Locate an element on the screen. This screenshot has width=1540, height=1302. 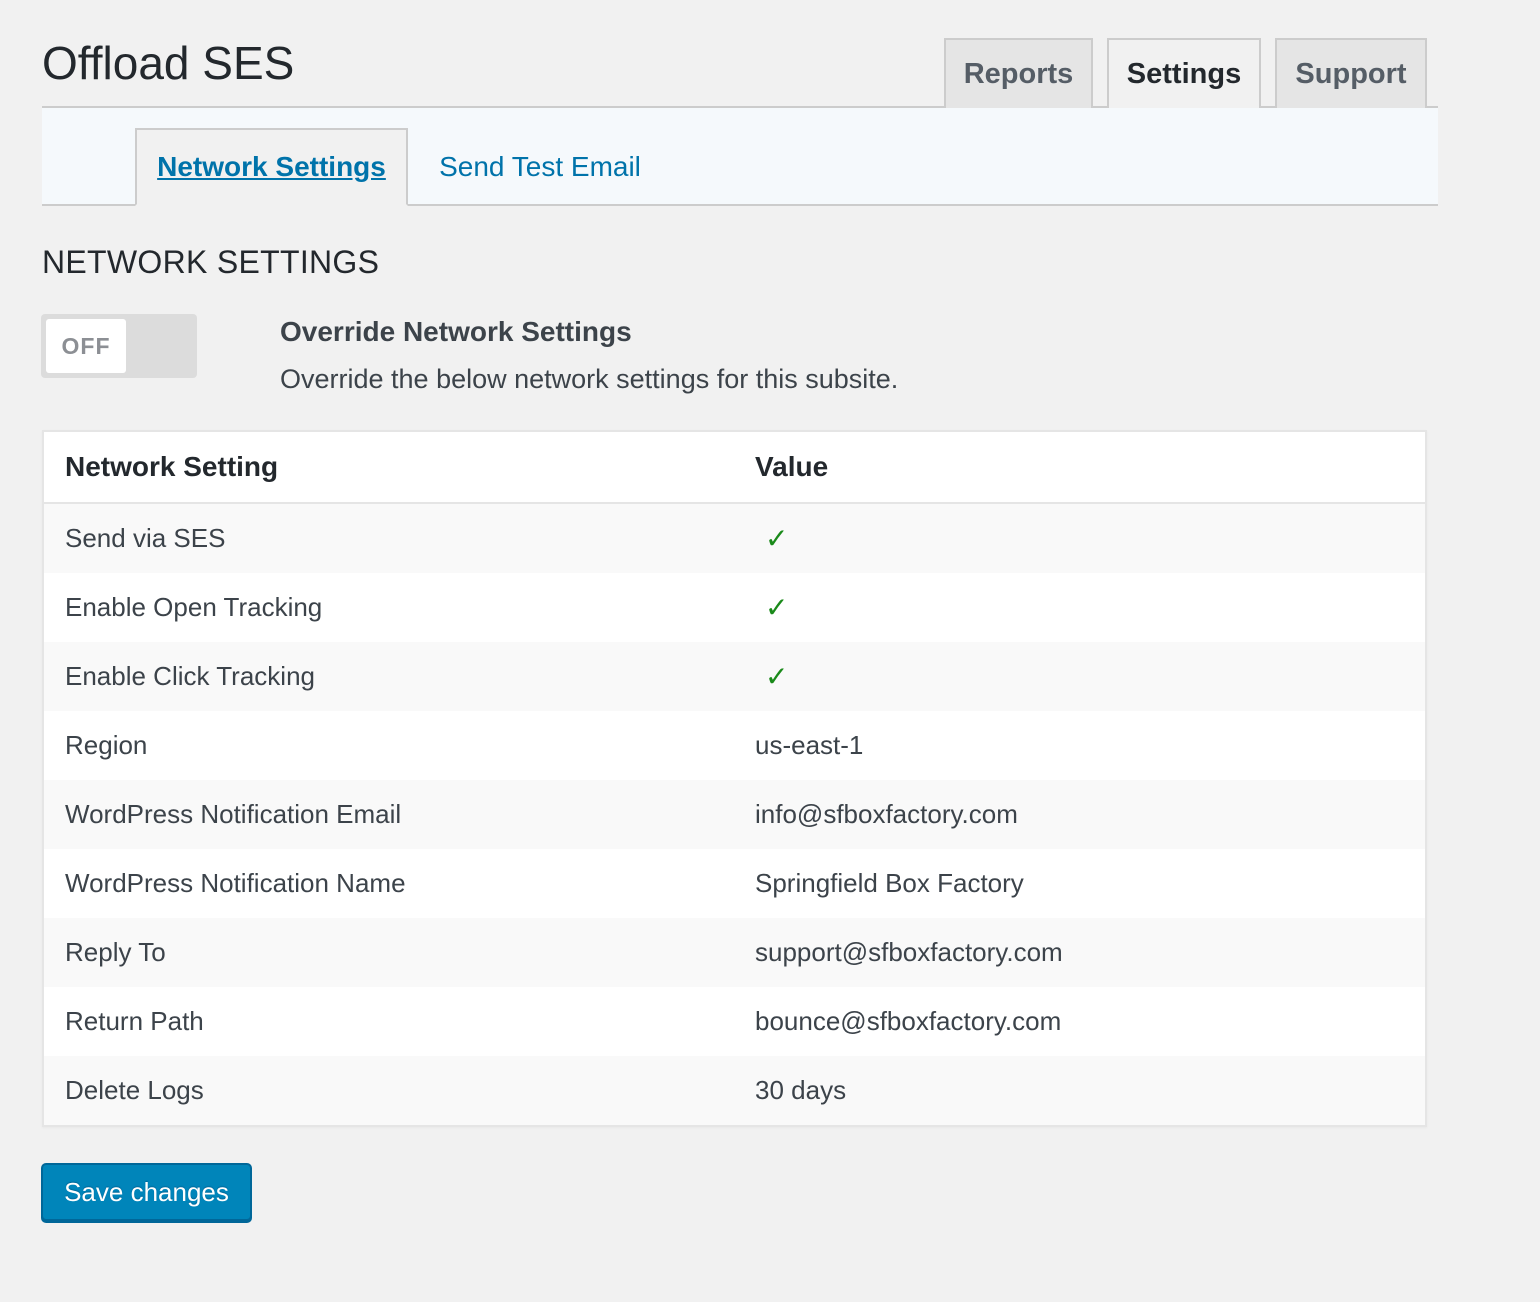
tab-settings: Settings is located at coordinates (1184, 74).